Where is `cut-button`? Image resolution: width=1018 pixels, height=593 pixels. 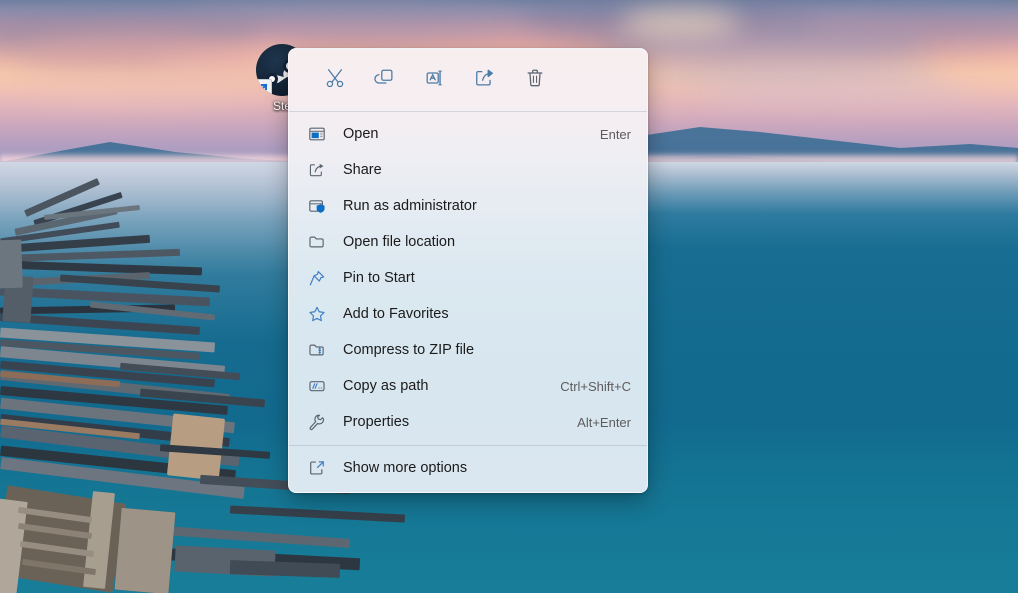
cut-button is located at coordinates (335, 80).